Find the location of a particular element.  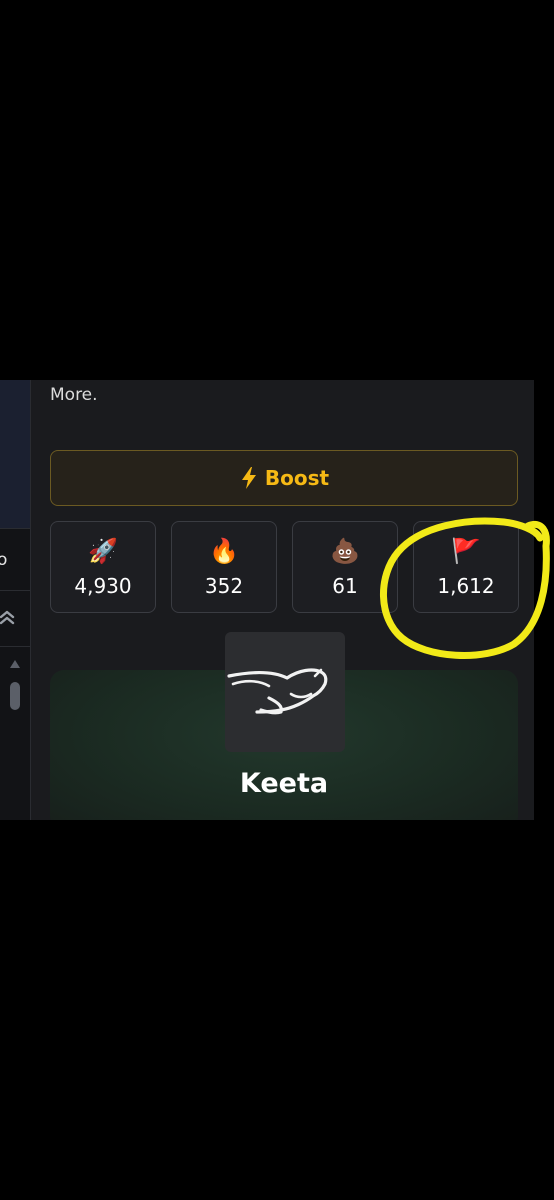

reaction-count: 4,930 is located at coordinates (103, 586).